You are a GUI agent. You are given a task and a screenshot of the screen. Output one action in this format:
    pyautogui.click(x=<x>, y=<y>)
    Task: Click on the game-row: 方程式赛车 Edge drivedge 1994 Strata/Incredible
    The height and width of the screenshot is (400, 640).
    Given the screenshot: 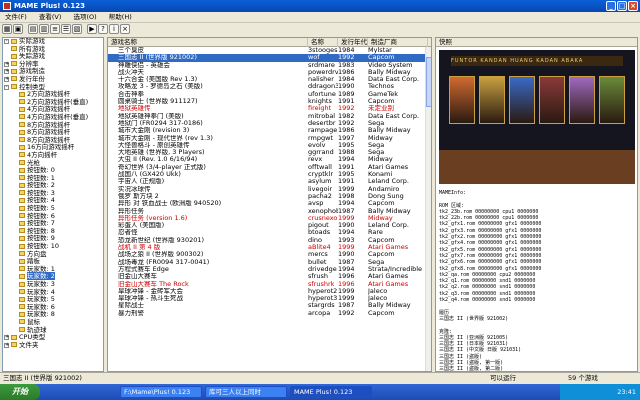 What is the action you would take?
    pyautogui.click(x=269, y=269)
    